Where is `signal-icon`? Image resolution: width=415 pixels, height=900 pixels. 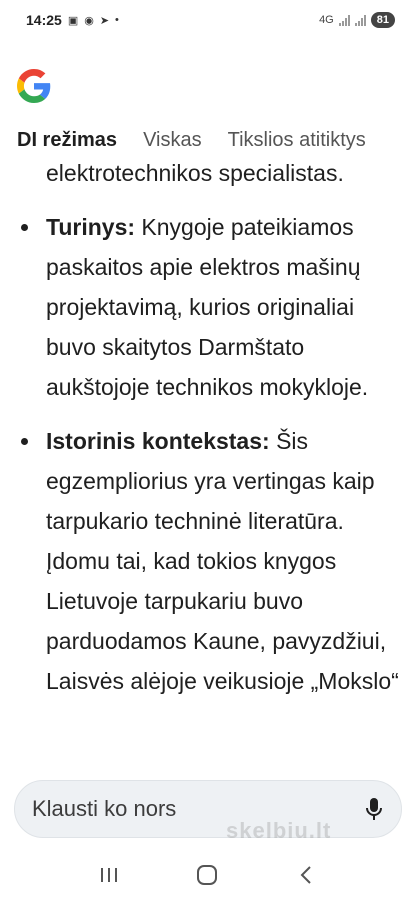 signal-icon is located at coordinates (344, 20).